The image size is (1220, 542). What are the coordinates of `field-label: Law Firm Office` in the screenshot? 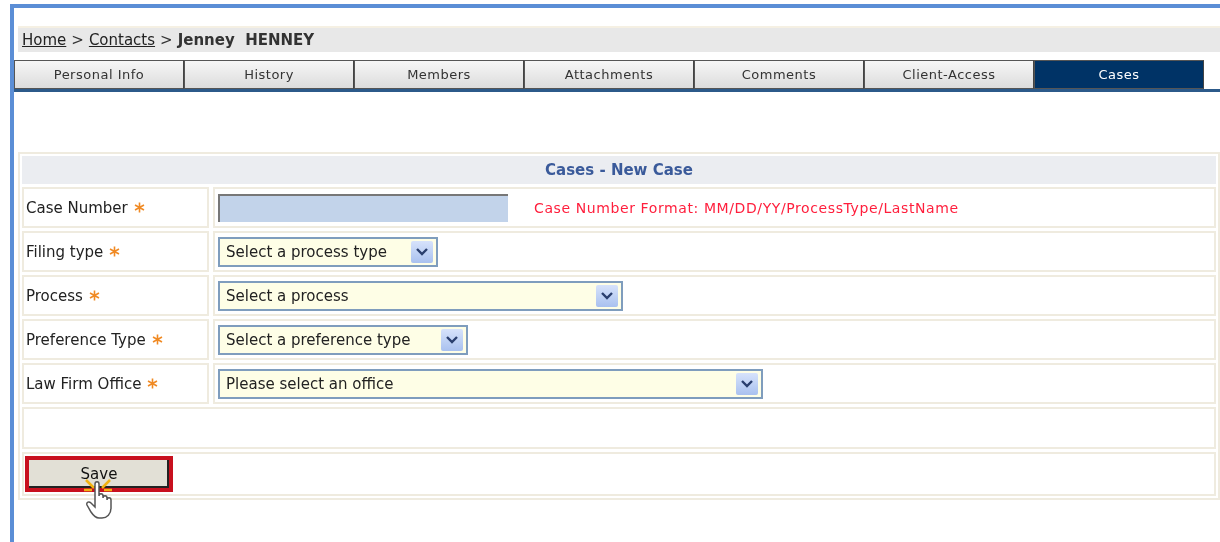 It's located at (84, 383).